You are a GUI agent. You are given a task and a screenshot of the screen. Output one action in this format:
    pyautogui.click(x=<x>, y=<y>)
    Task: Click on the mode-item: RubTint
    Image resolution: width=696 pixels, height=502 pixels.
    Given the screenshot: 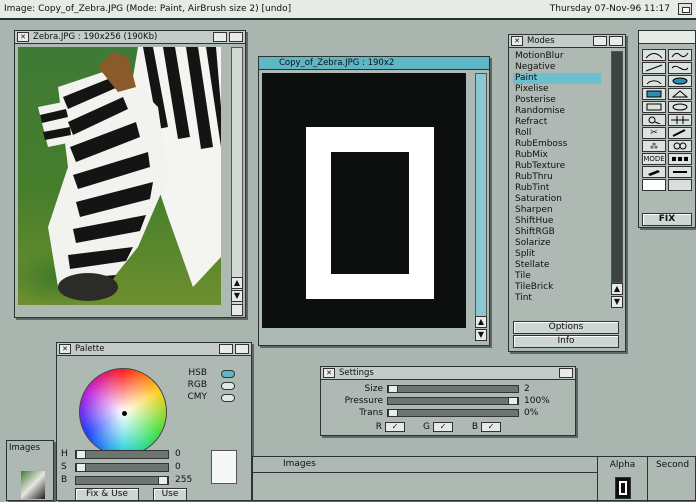 What is the action you would take?
    pyautogui.click(x=557, y=188)
    